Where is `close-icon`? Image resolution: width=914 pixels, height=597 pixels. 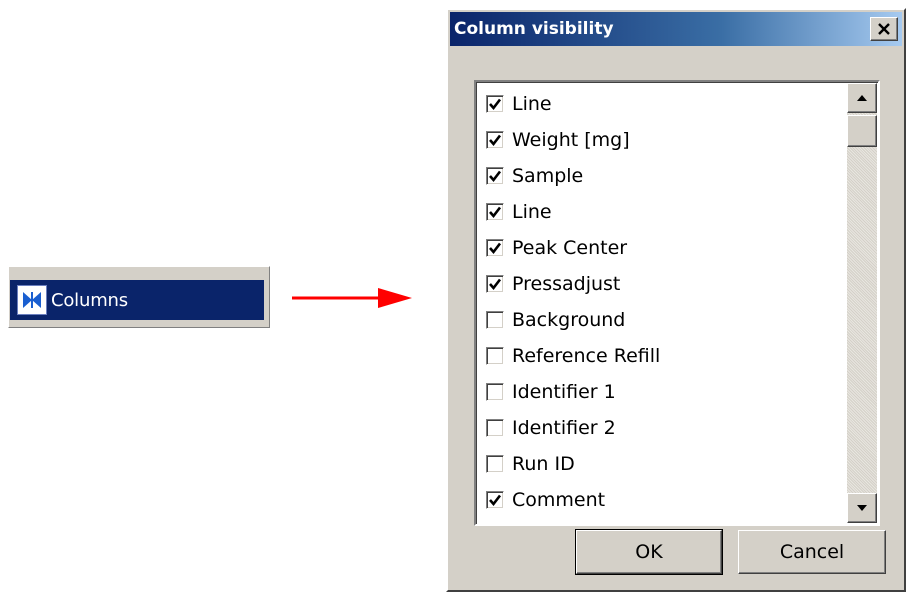 close-icon is located at coordinates (884, 29).